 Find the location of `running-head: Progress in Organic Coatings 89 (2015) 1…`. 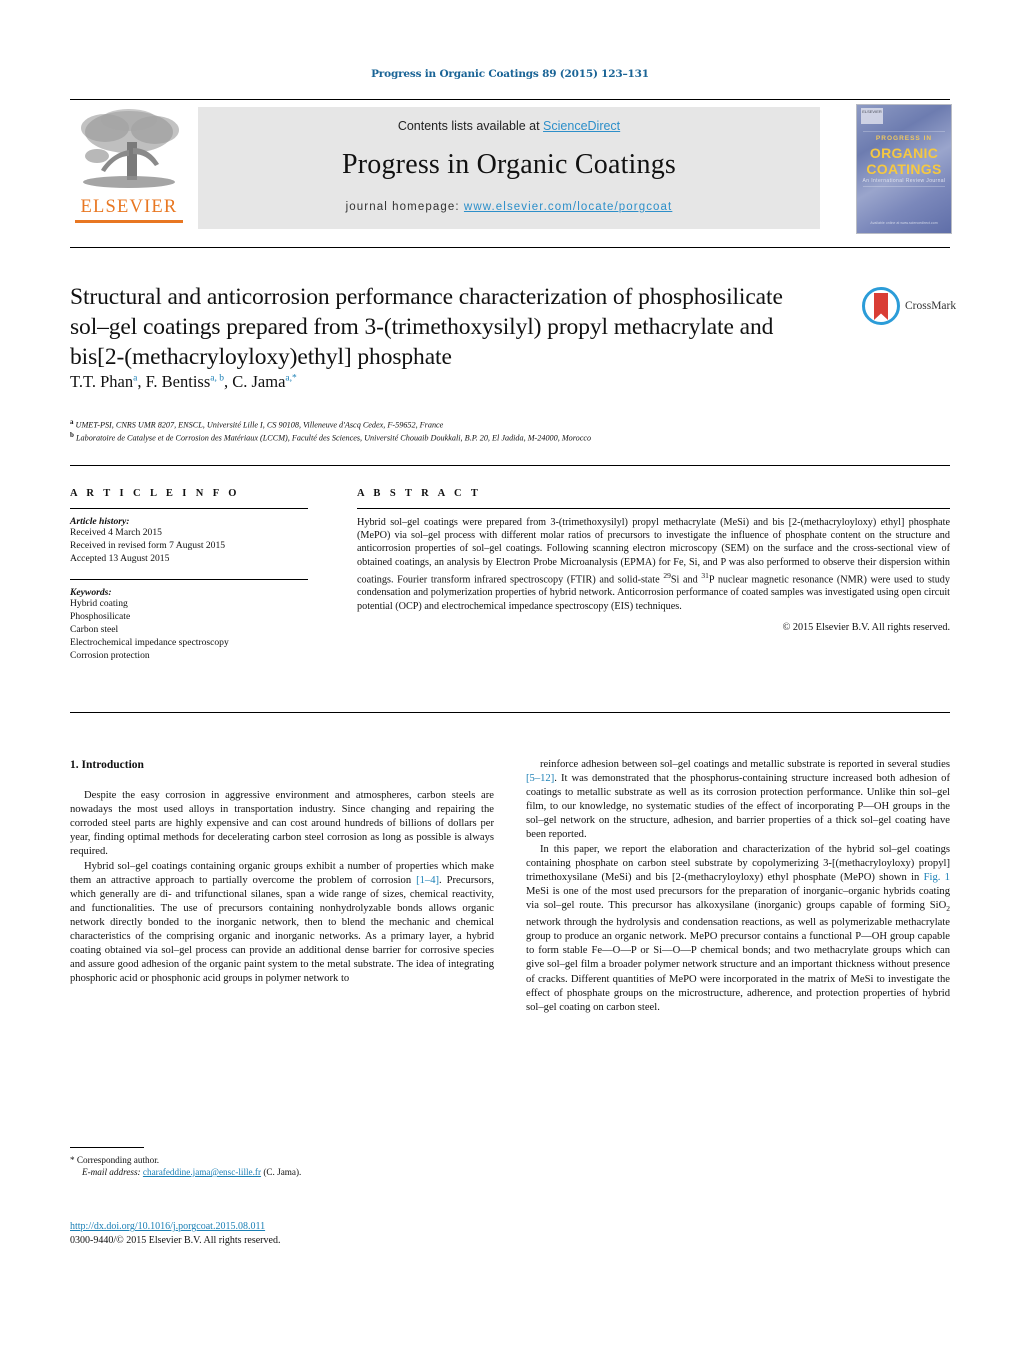

running-head: Progress in Organic Coatings 89 (2015) 1… is located at coordinates (510, 74).